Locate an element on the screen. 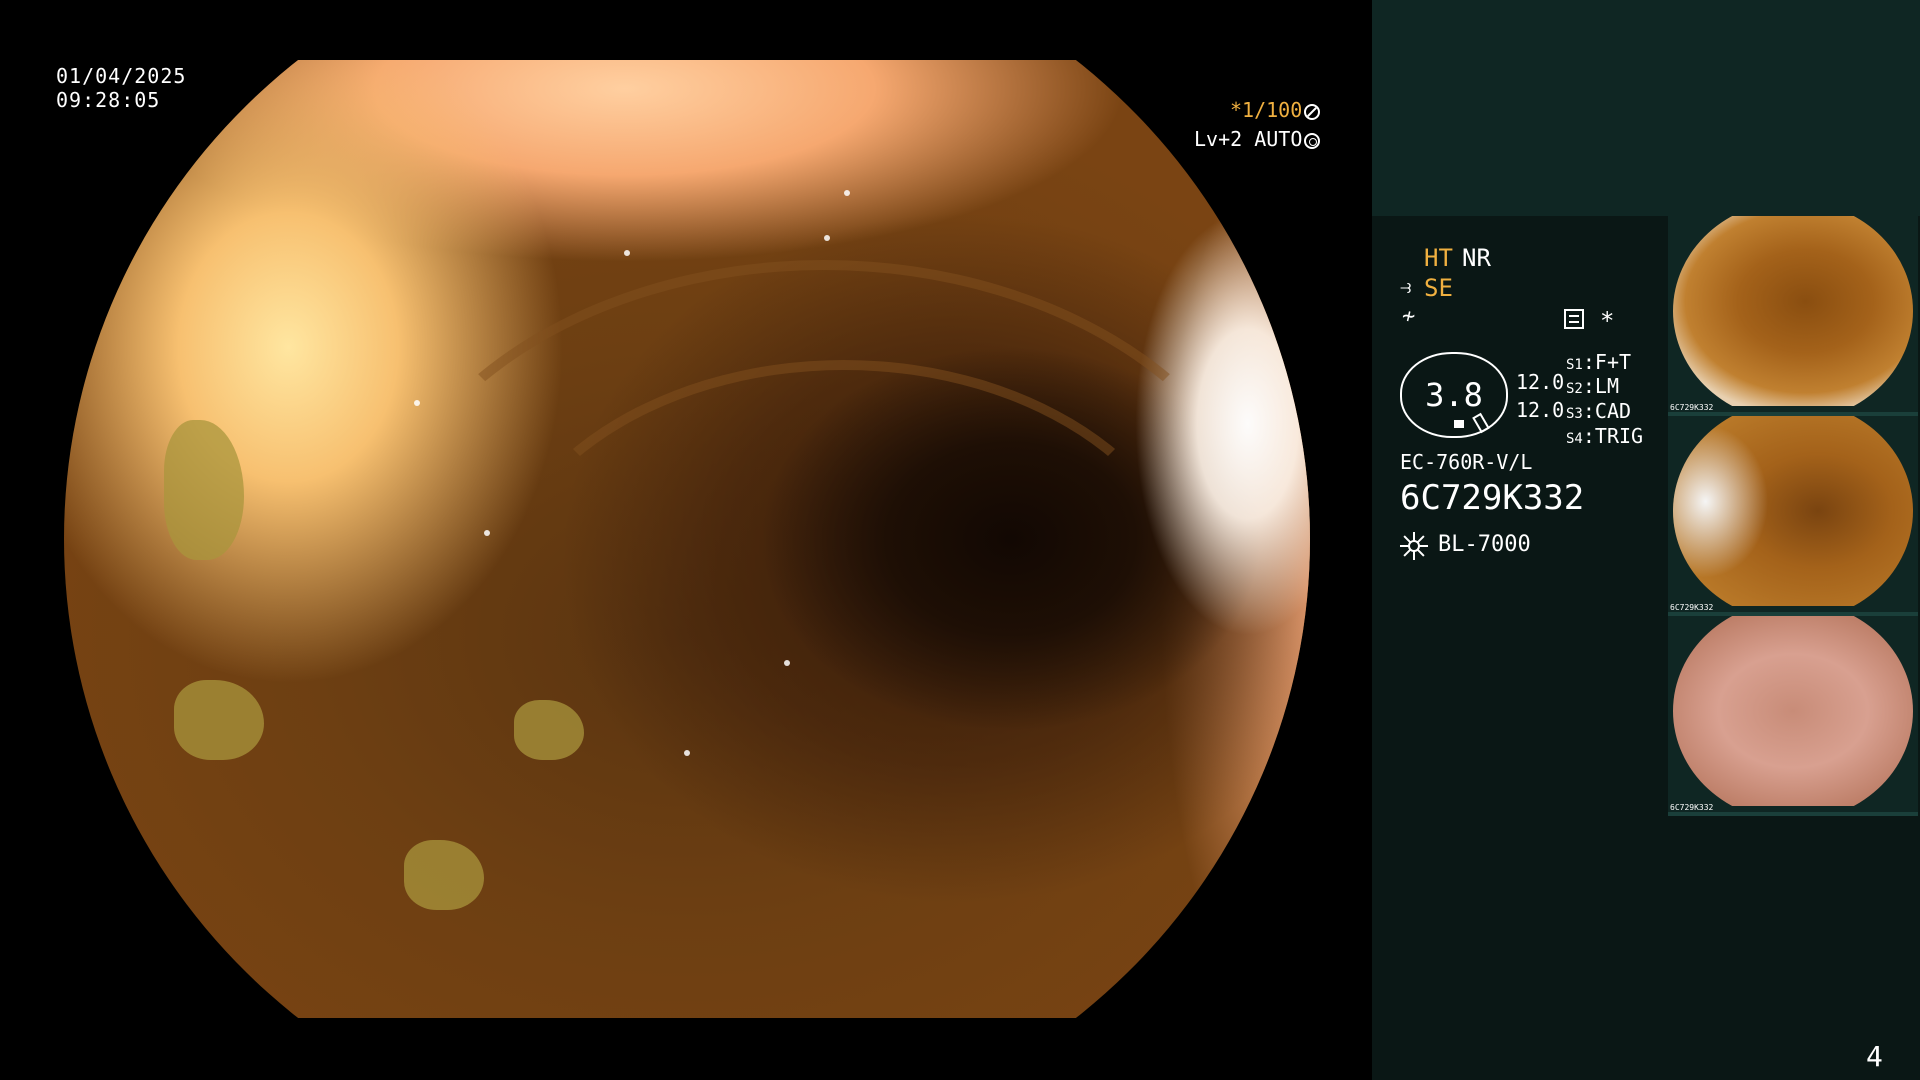 The image size is (1920, 1080). shutter-value: *1/100 is located at coordinates (1266, 110).